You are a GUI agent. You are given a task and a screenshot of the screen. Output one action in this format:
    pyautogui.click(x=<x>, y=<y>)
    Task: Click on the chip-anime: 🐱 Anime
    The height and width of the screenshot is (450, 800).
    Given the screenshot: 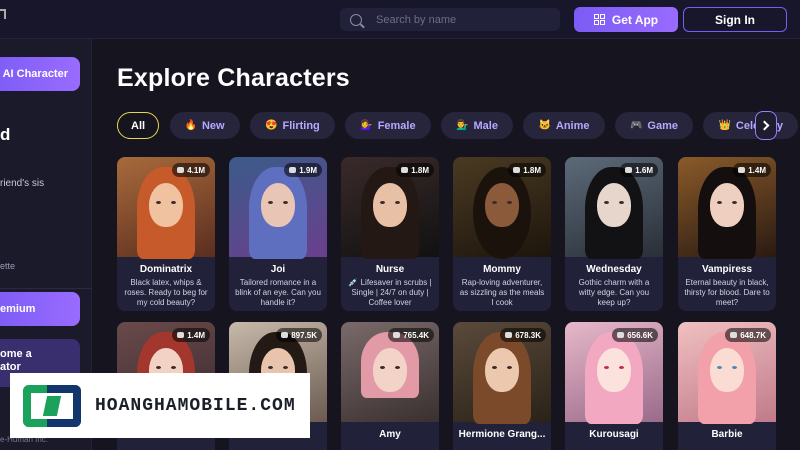 What is the action you would take?
    pyautogui.click(x=564, y=125)
    